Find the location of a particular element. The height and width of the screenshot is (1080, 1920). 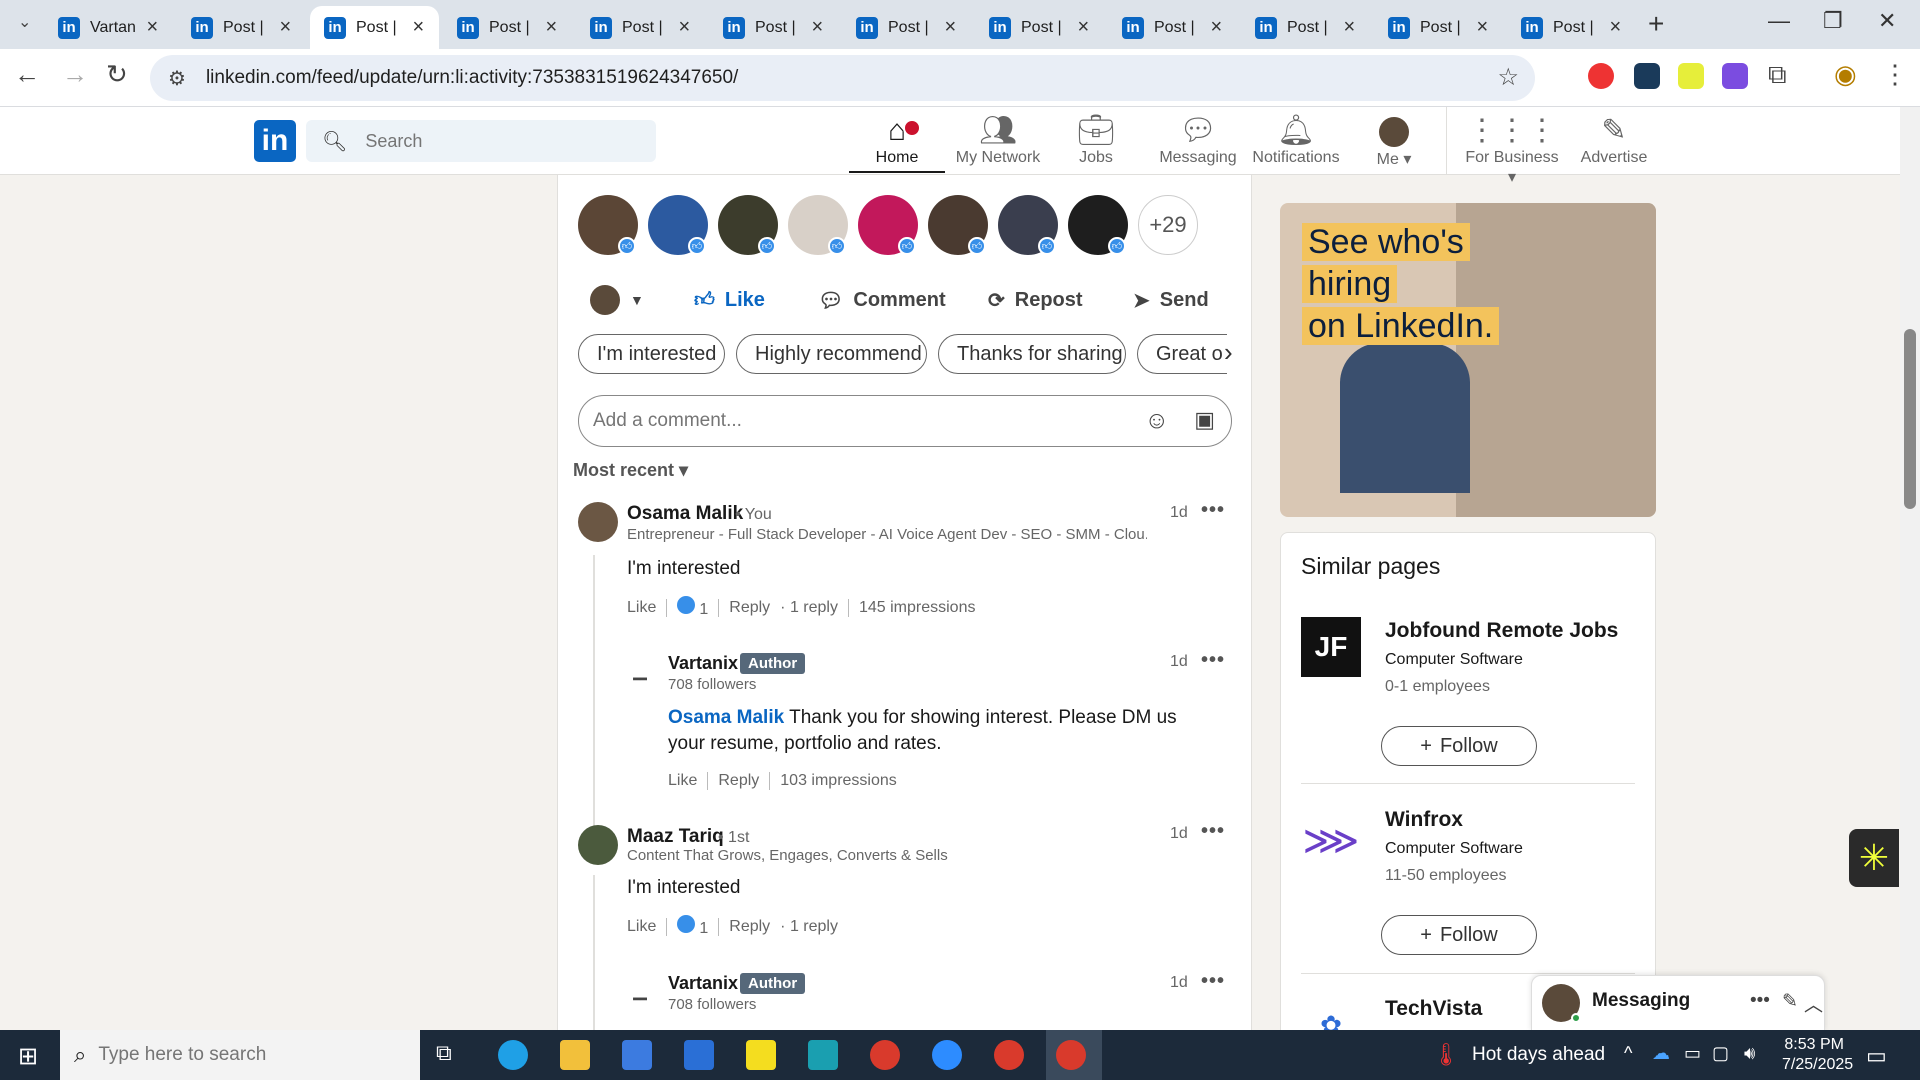

suggestion-chip: Thanks for sharing is located at coordinates (1032, 354).